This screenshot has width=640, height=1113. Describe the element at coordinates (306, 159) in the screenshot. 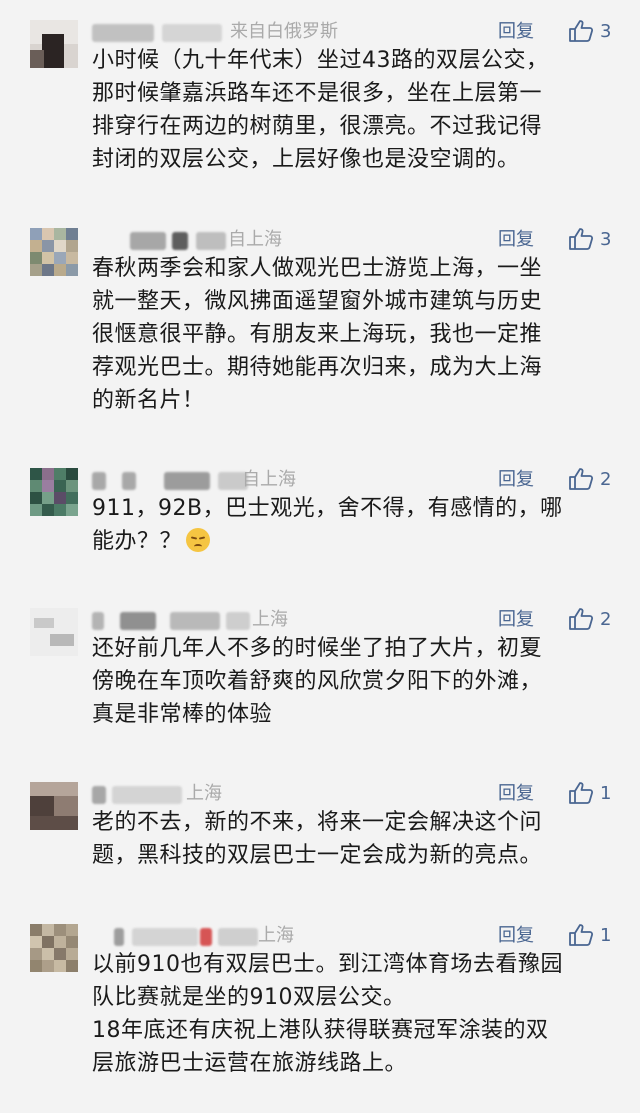

I see `comment-line: 封闭的双层公交，上层好像也是没空调的。` at that location.